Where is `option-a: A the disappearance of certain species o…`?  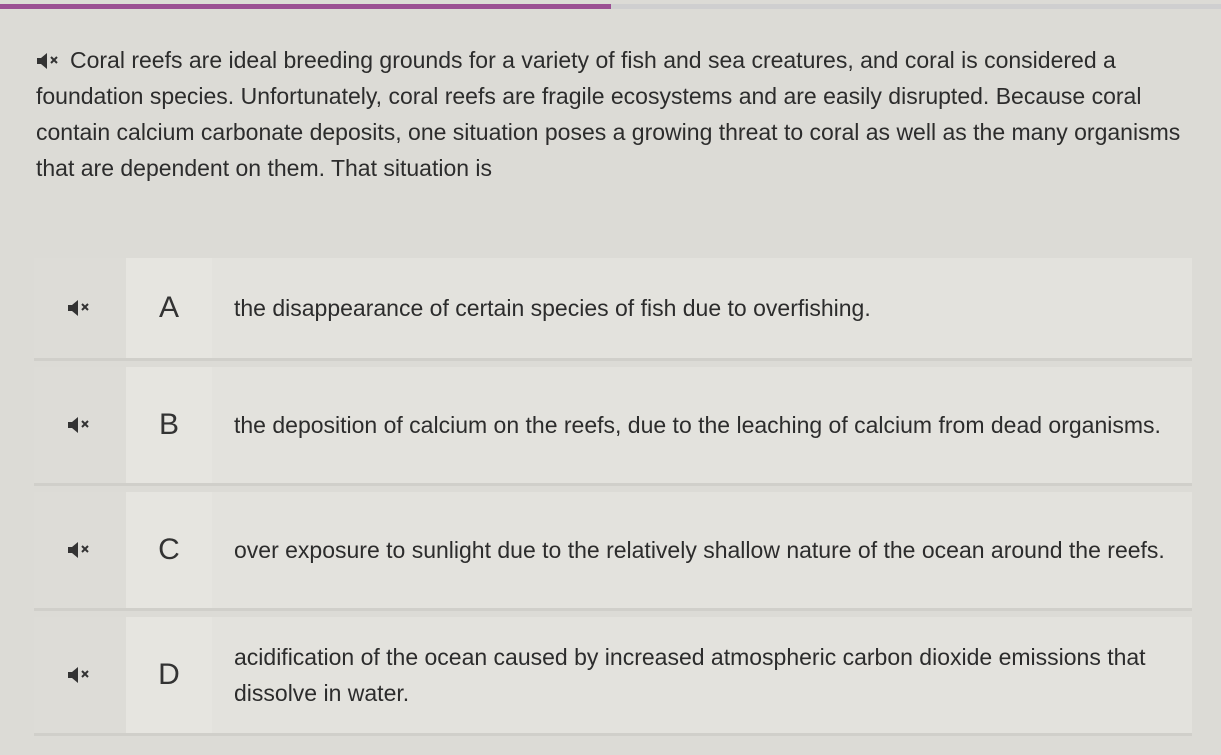
option-a: A the disappearance of certain species o… is located at coordinates (613, 309).